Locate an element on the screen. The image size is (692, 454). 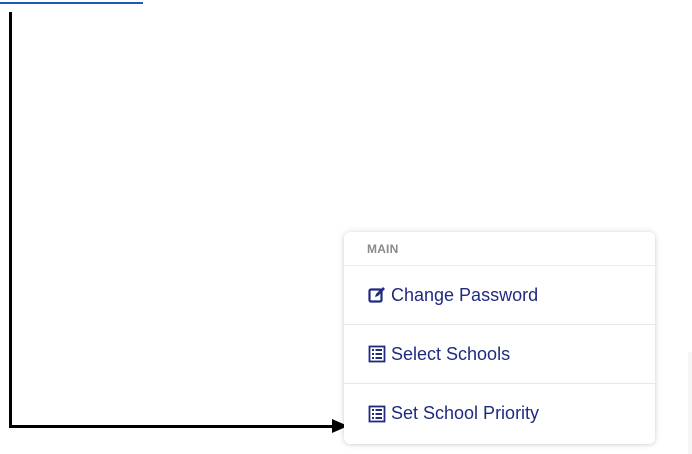
annotation-arrow-vertical is located at coordinates (10, 220).